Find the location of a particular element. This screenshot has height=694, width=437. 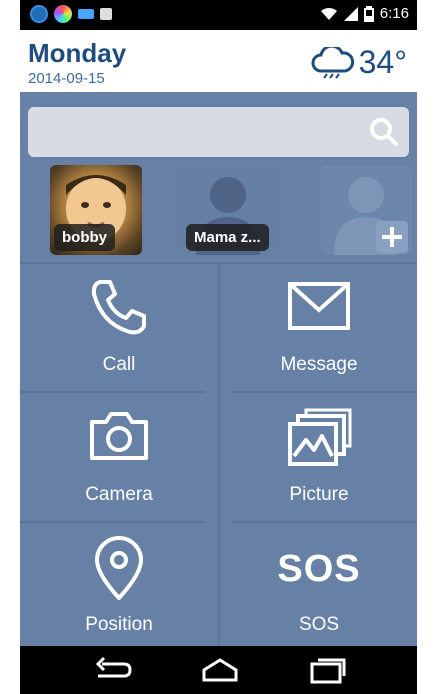

position-button: Position is located at coordinates (119, 589).